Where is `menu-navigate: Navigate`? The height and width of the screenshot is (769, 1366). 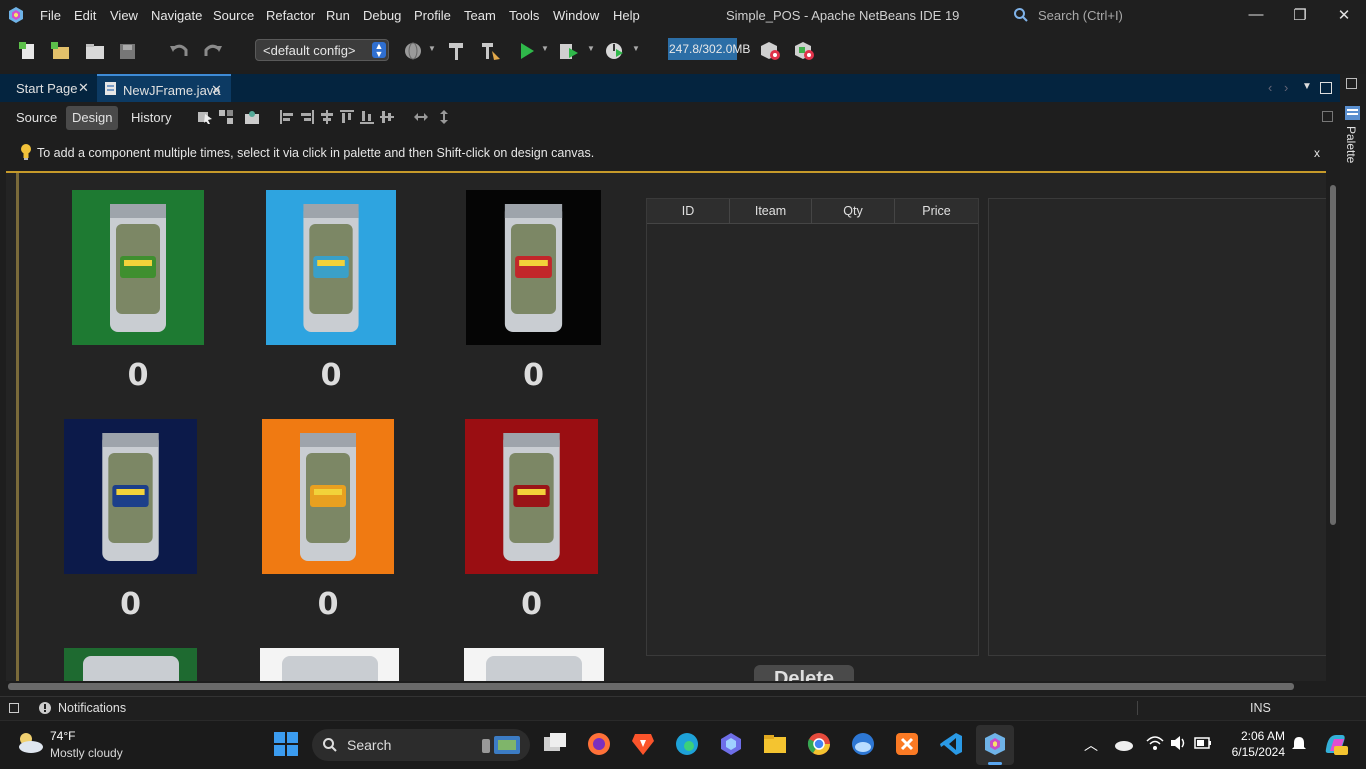 menu-navigate: Navigate is located at coordinates (176, 15).